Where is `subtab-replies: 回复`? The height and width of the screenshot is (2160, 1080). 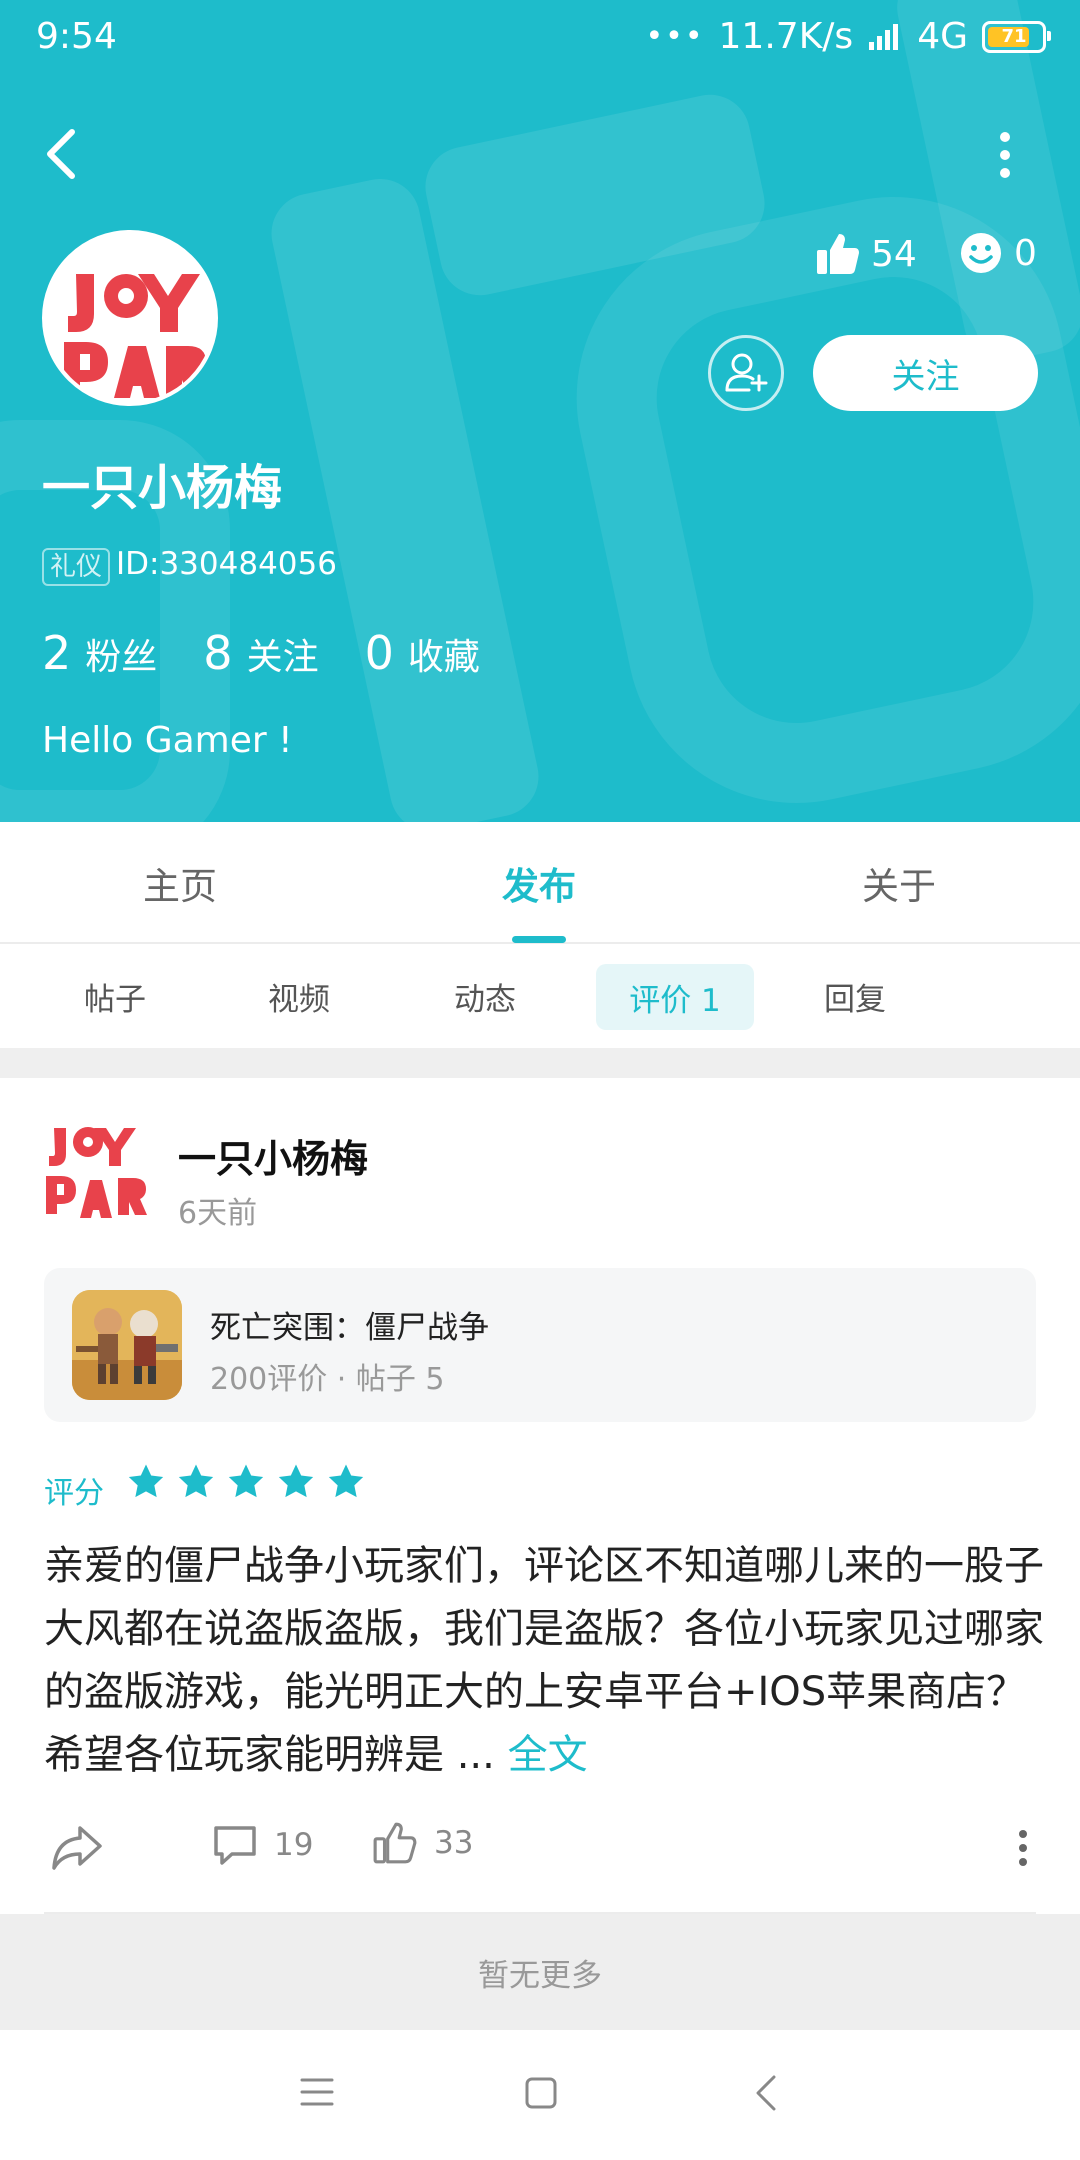 subtab-replies: 回复 is located at coordinates (855, 996).